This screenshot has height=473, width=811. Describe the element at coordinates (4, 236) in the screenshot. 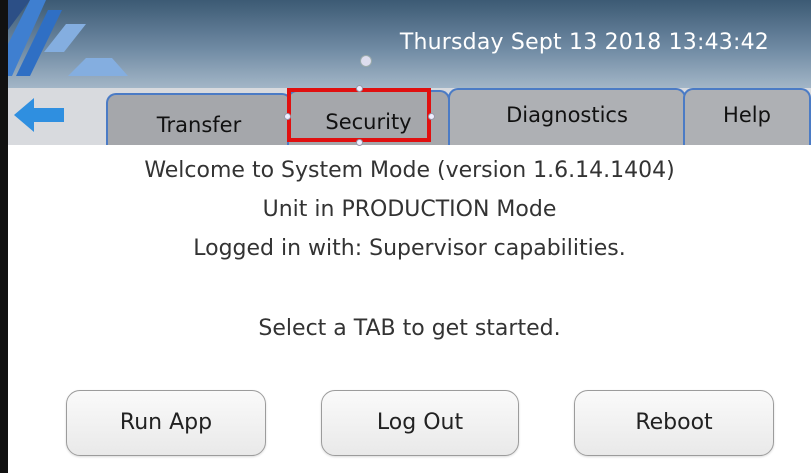

I see `window-frame-edge` at that location.